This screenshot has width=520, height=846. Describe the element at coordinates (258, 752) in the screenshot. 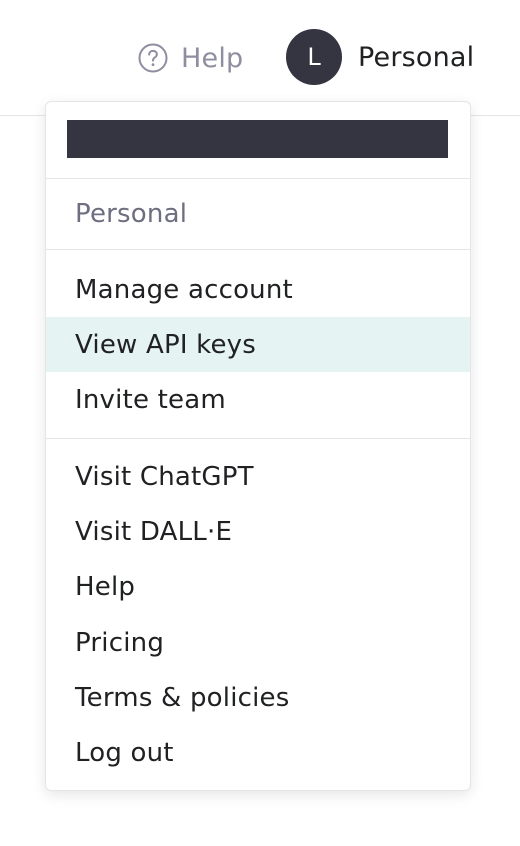

I see `menu-item-log-out: Log out` at that location.